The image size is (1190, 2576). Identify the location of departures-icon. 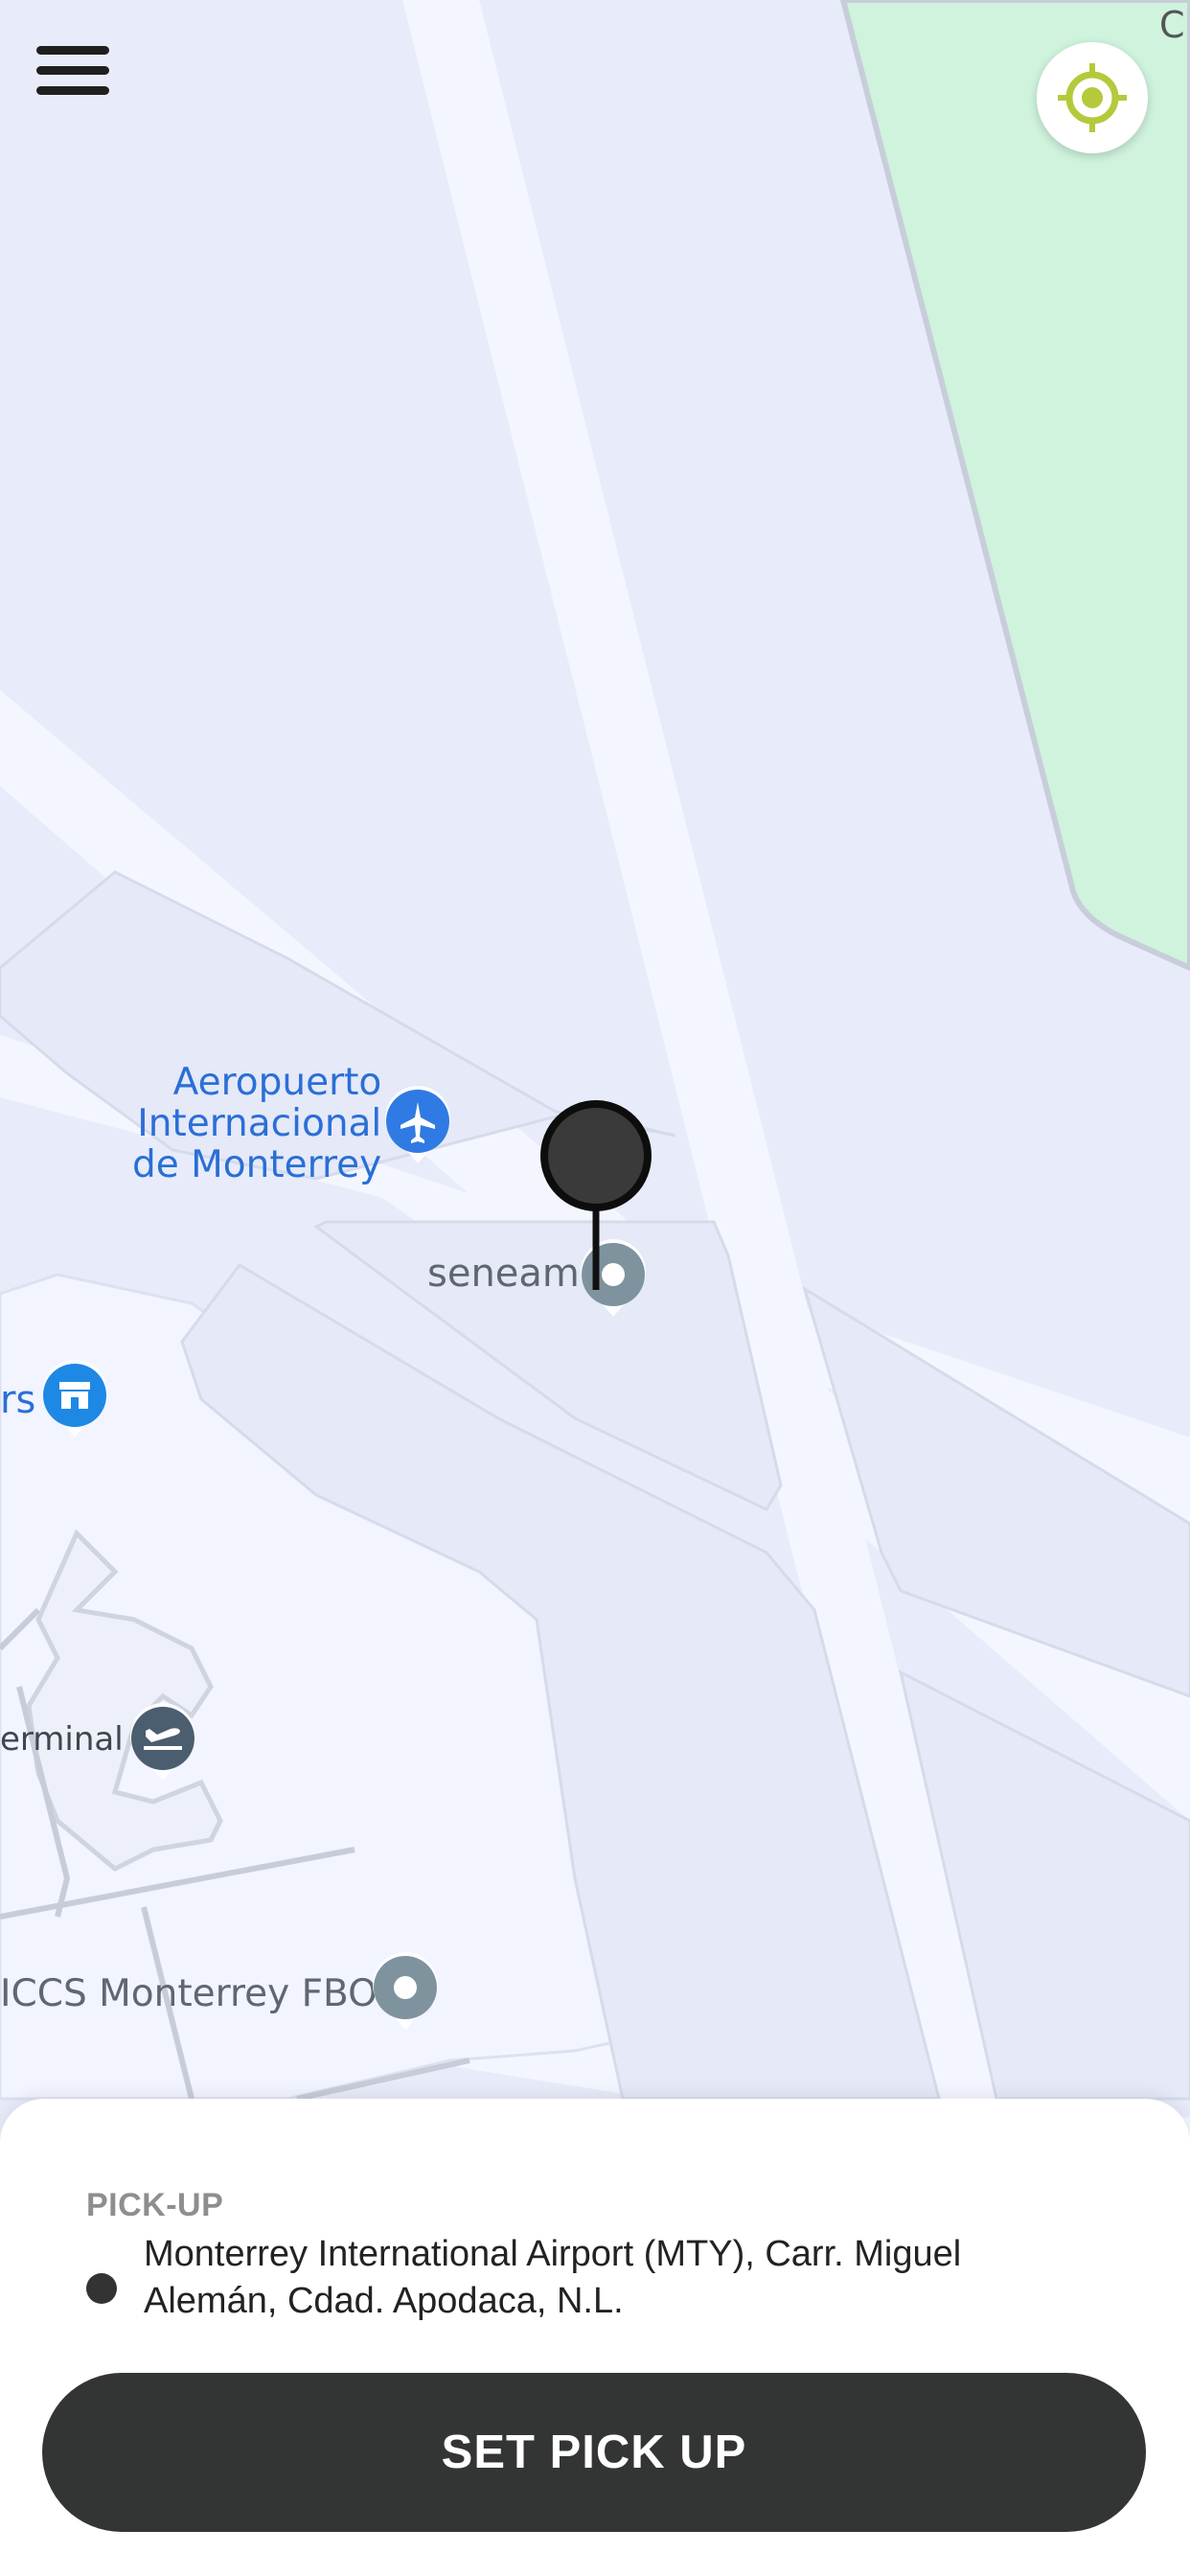
(163, 1742).